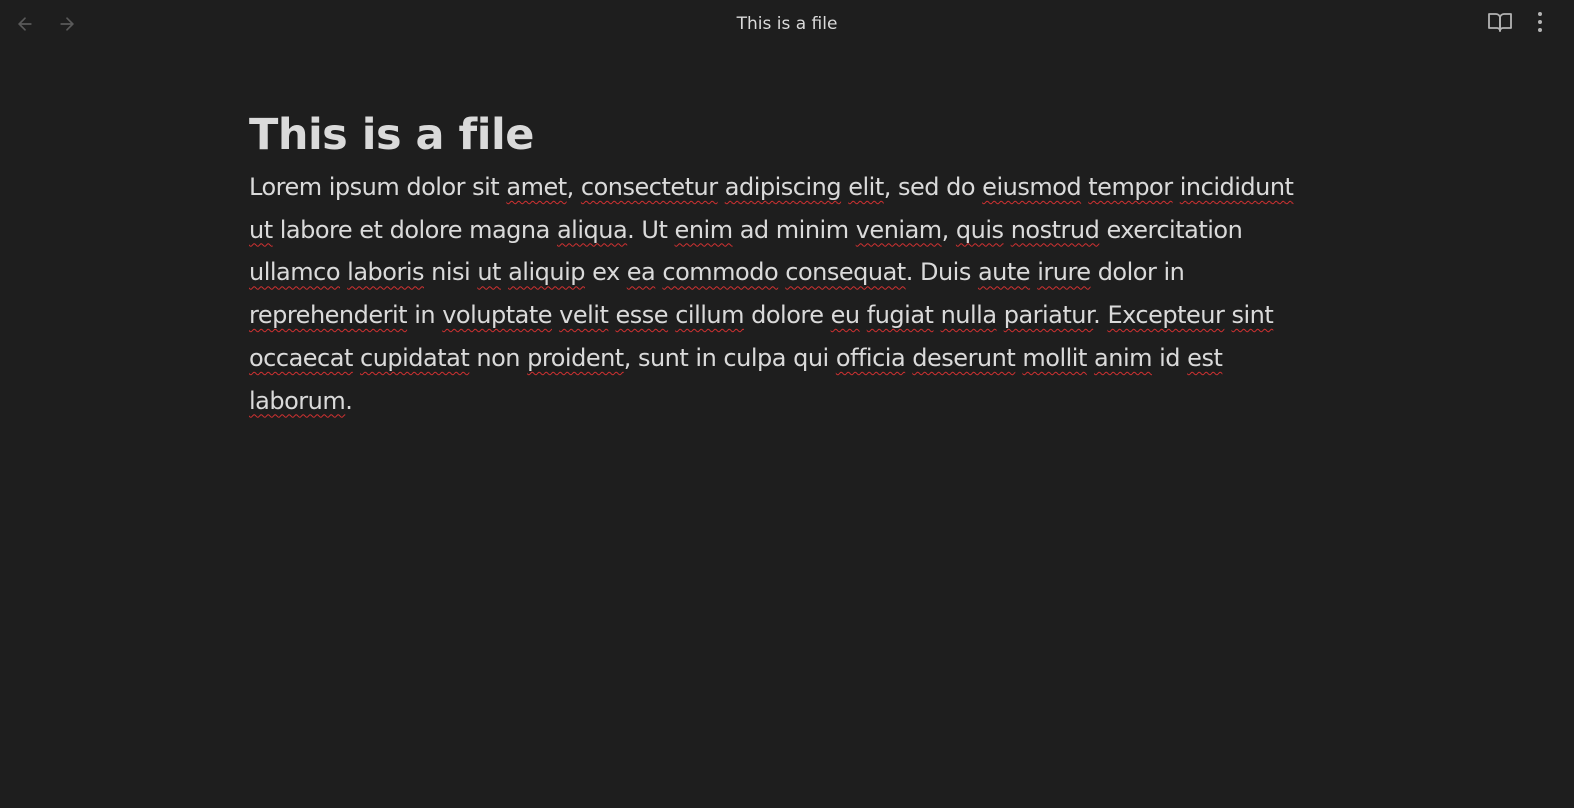  I want to click on navigate-back-button, so click(25, 24).